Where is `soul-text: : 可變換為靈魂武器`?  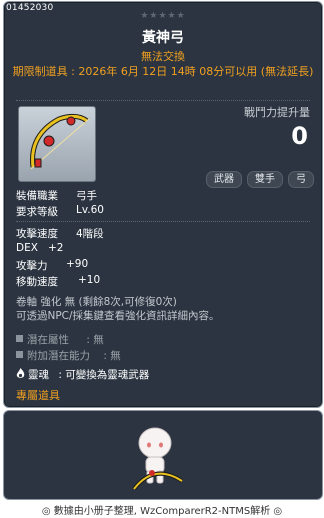
soul-text: : 可變換為靈魂武器 is located at coordinates (104, 375).